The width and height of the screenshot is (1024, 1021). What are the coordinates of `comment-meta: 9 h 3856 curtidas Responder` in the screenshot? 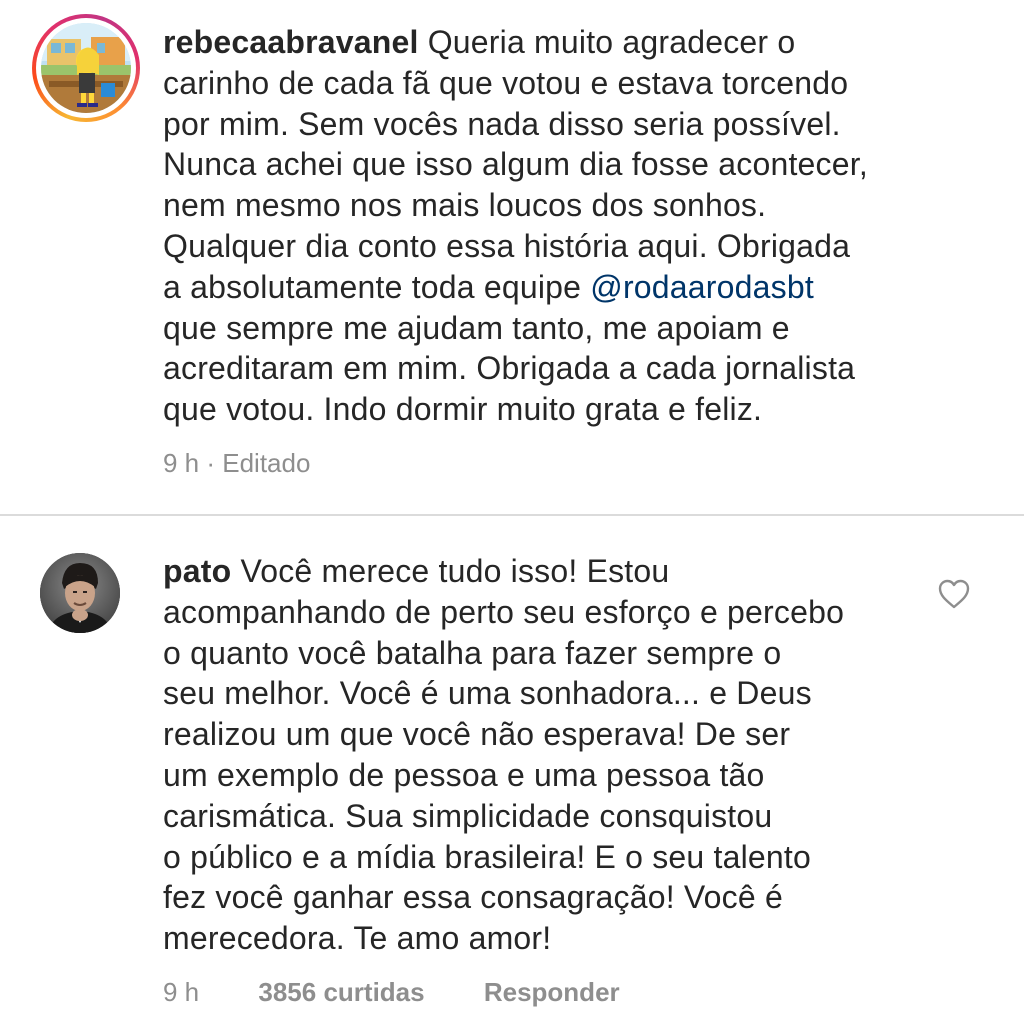 It's located at (391, 992).